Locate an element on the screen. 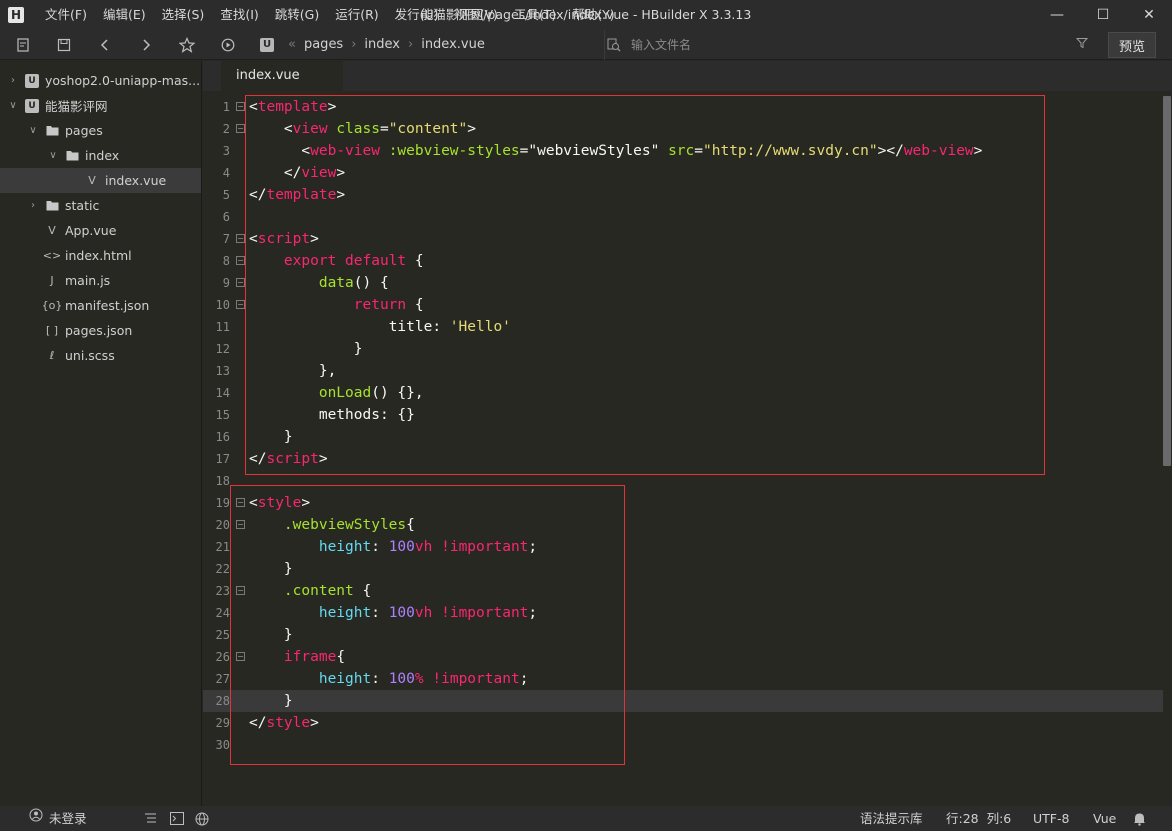 The image size is (1172, 831). code-line: 21 height: 100vh !important; is located at coordinates (683, 547).